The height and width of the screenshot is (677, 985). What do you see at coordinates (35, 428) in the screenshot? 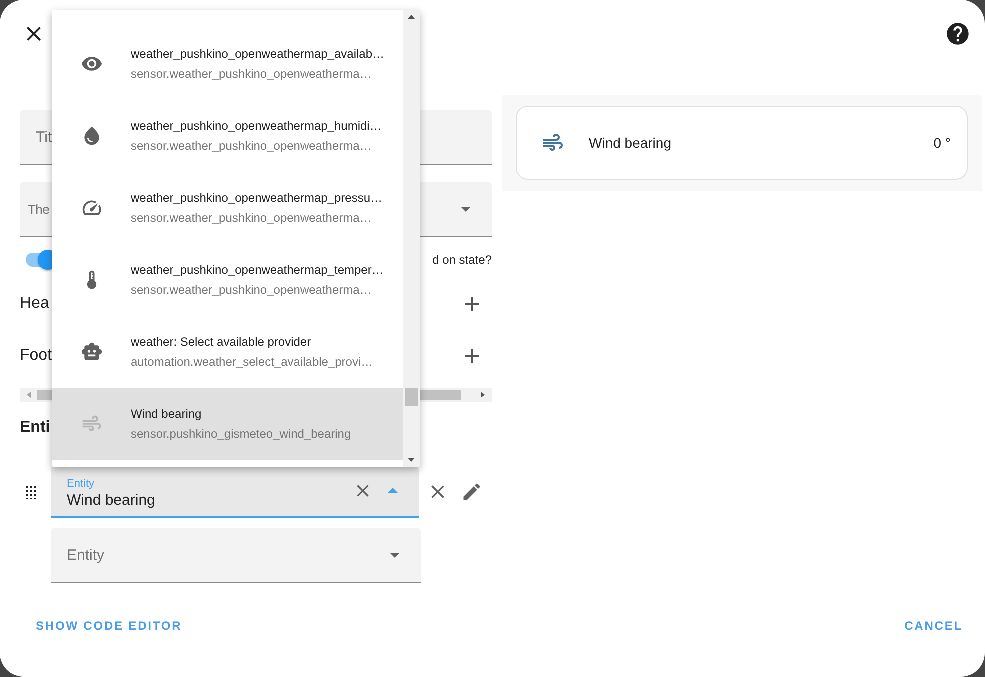
I see `section-heading: Enti` at bounding box center [35, 428].